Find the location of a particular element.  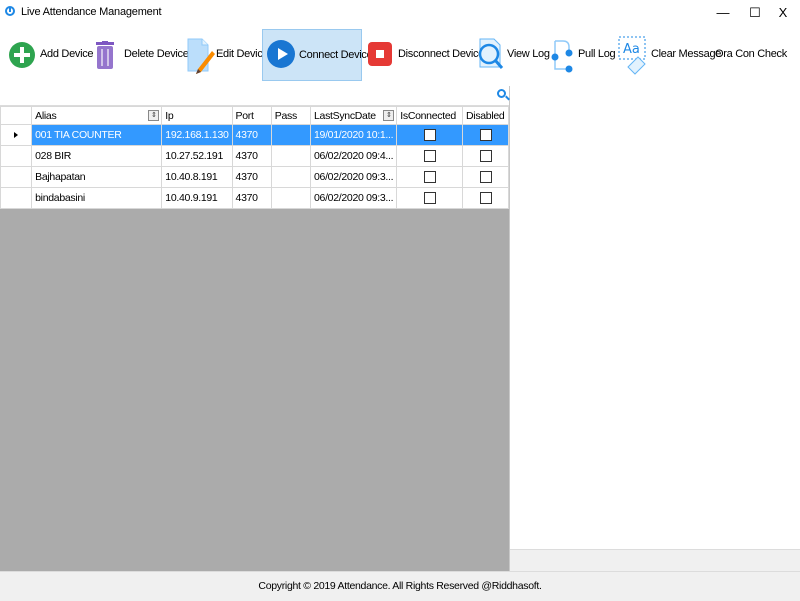

clear-message-icon: Aa is located at coordinates (632, 55).